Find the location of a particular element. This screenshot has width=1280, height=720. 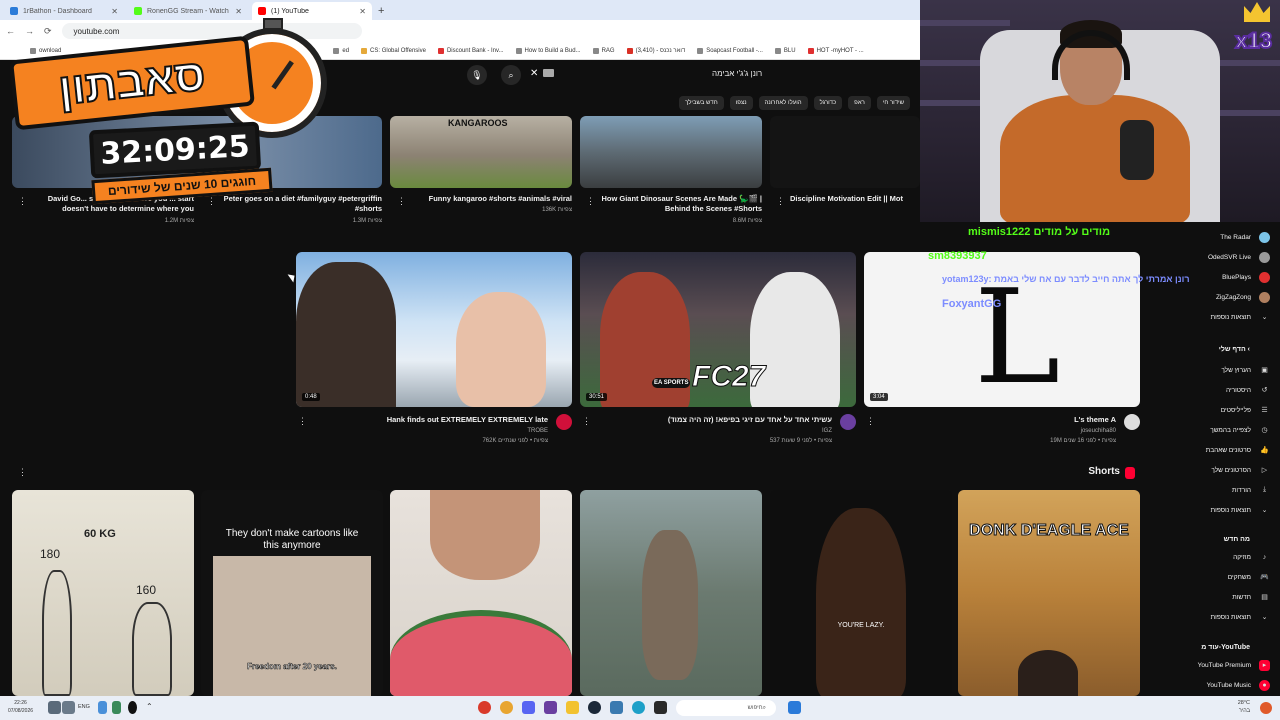

chip: הועלו לאחרונה is located at coordinates (783, 103).